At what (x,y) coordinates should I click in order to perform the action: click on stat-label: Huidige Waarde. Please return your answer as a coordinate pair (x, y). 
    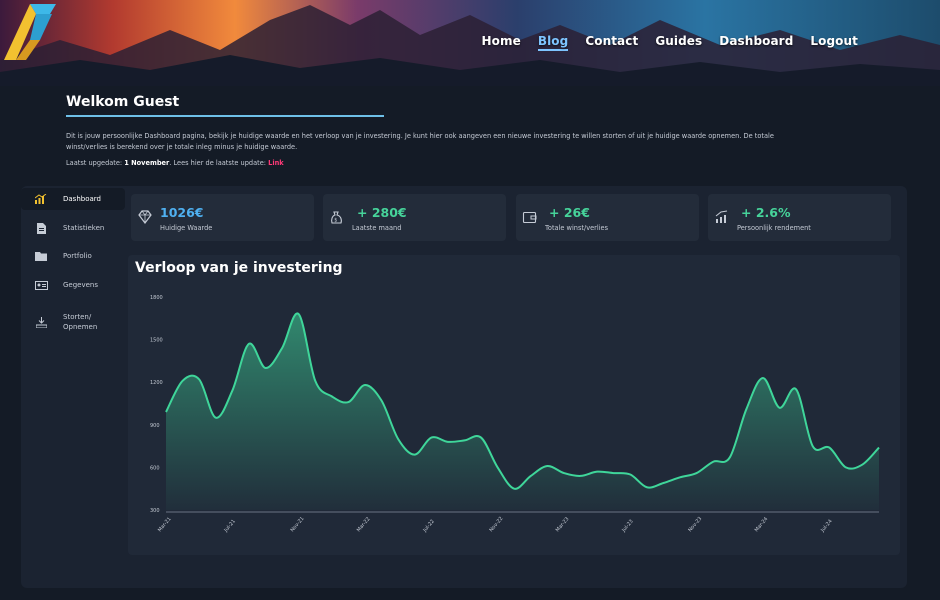
    Looking at the image, I should click on (186, 228).